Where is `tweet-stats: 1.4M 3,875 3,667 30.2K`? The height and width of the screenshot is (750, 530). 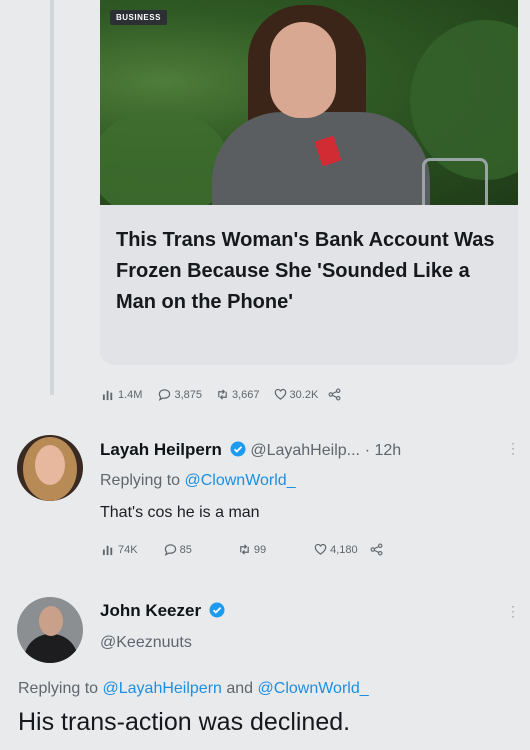 tweet-stats: 1.4M 3,875 3,667 30.2K is located at coordinates (221, 394).